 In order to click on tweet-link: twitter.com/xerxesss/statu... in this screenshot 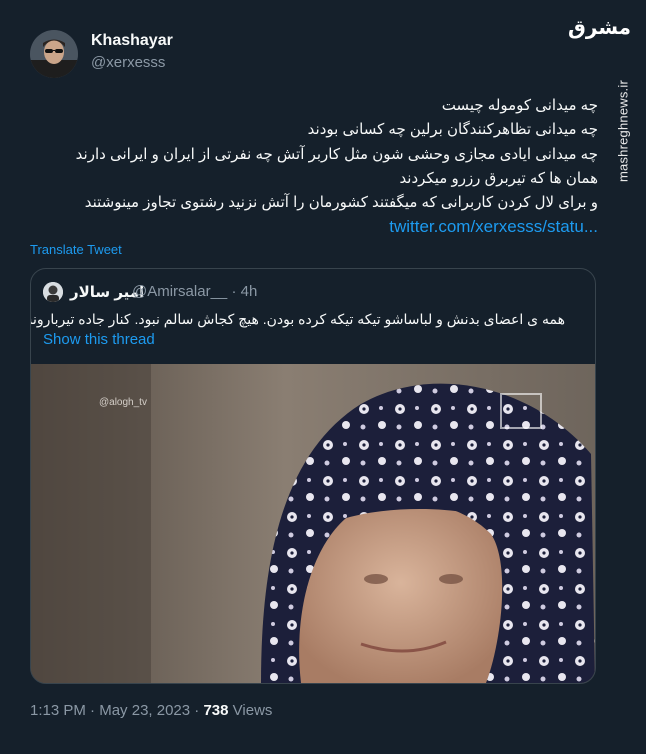, I will do `click(314, 227)`.